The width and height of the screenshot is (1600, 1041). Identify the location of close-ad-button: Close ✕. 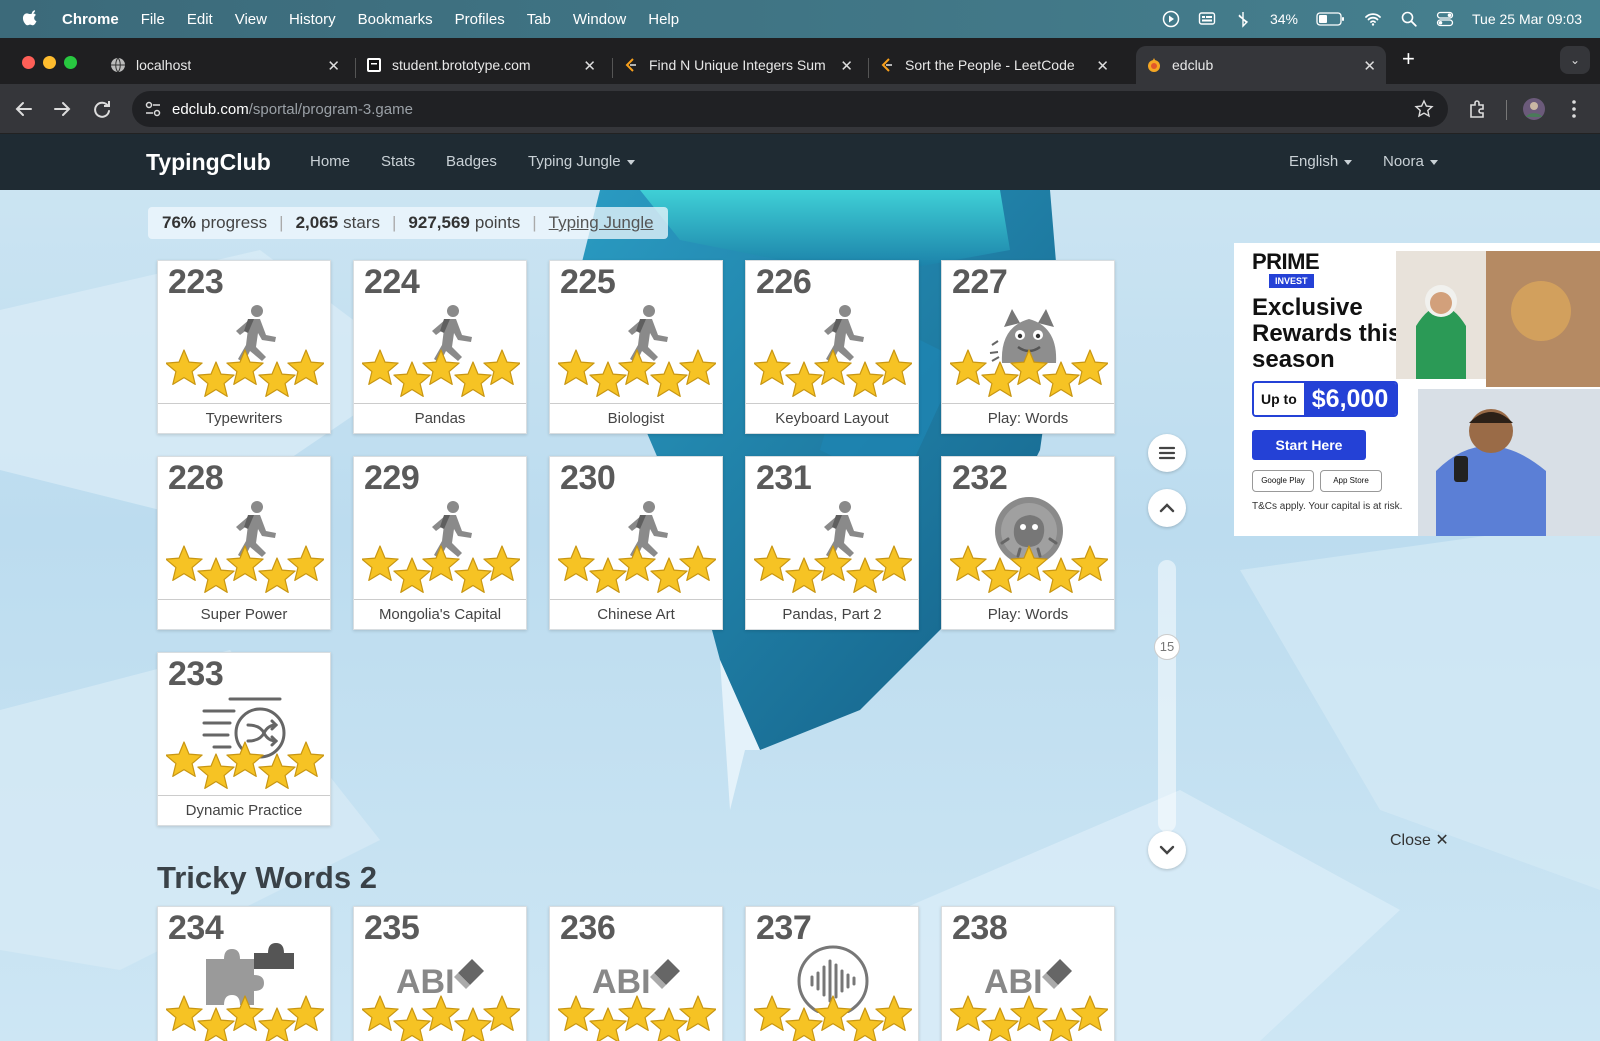
(1419, 840).